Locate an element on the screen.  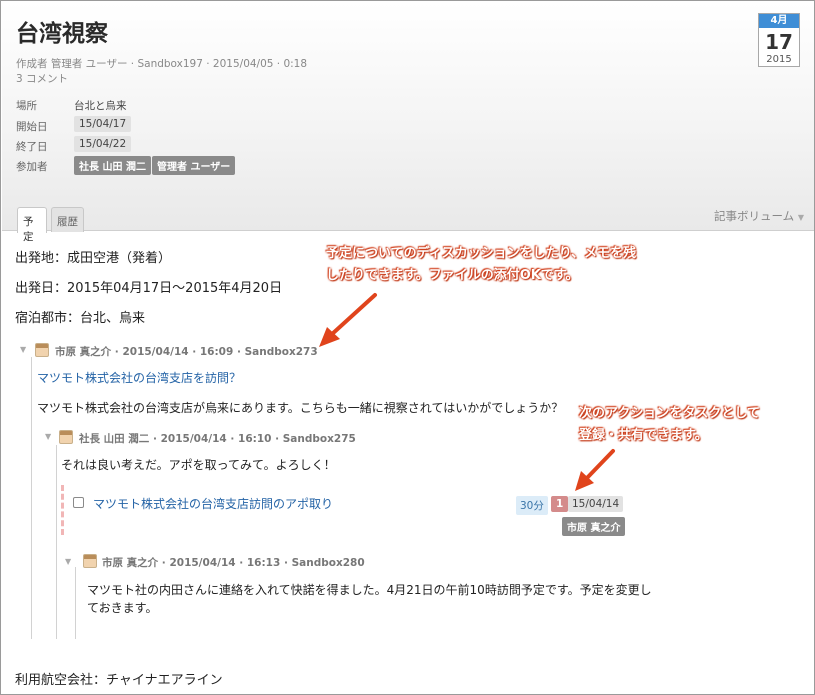
calendar-badge: 4月 17 2015 is located at coordinates (779, 40).